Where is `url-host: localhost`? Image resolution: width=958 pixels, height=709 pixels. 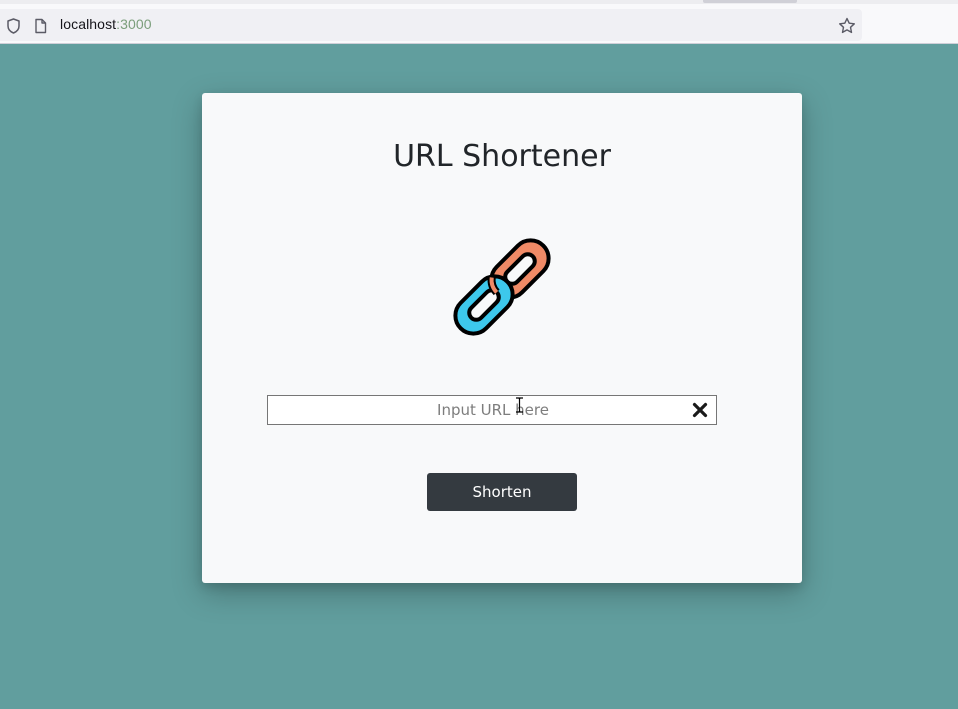
url-host: localhost is located at coordinates (88, 24).